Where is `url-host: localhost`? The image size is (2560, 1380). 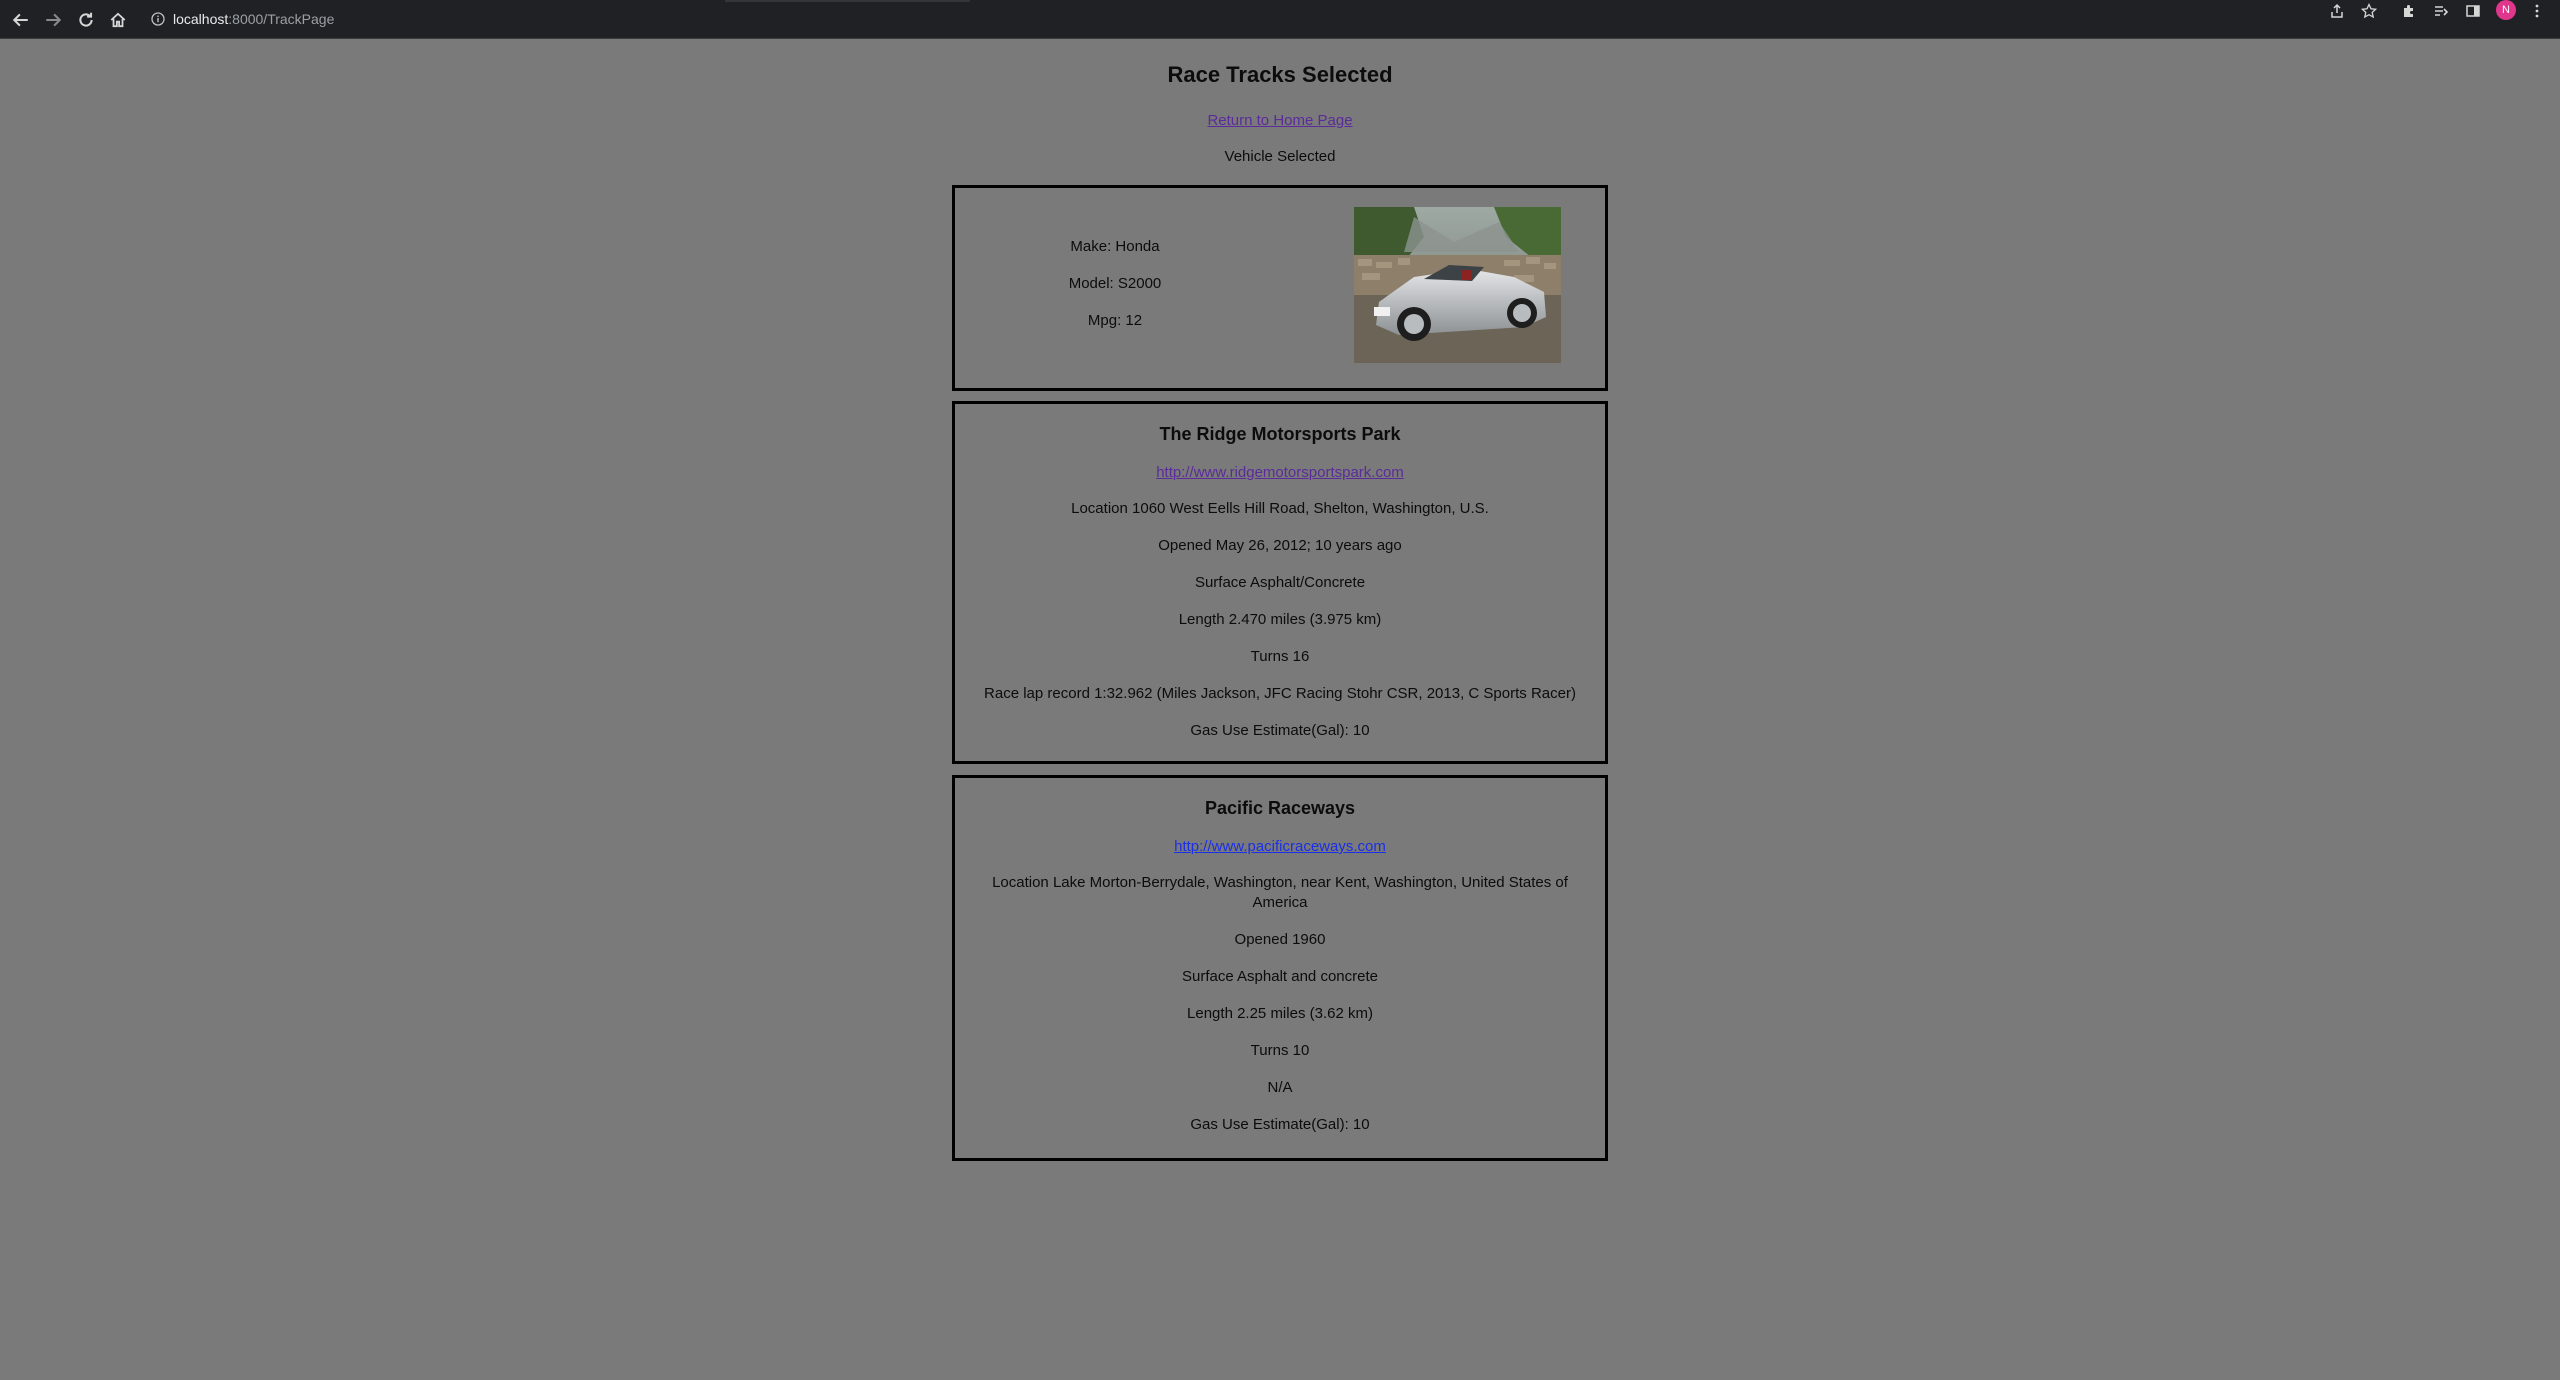
url-host: localhost is located at coordinates (201, 19).